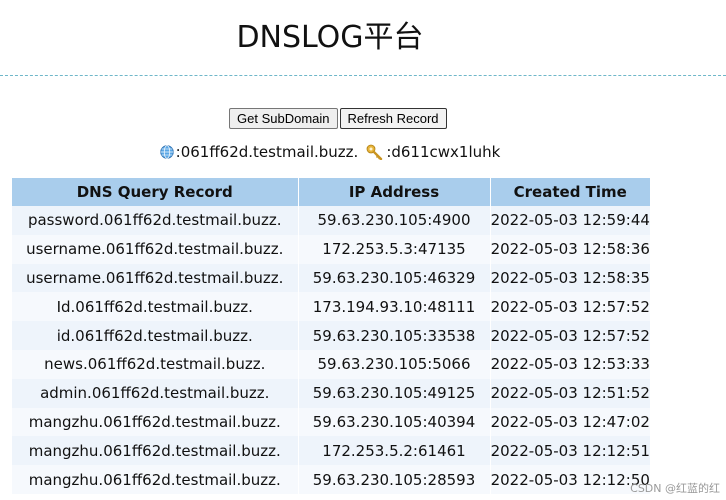  I want to click on column-header-created-time: Created Time, so click(570, 192).